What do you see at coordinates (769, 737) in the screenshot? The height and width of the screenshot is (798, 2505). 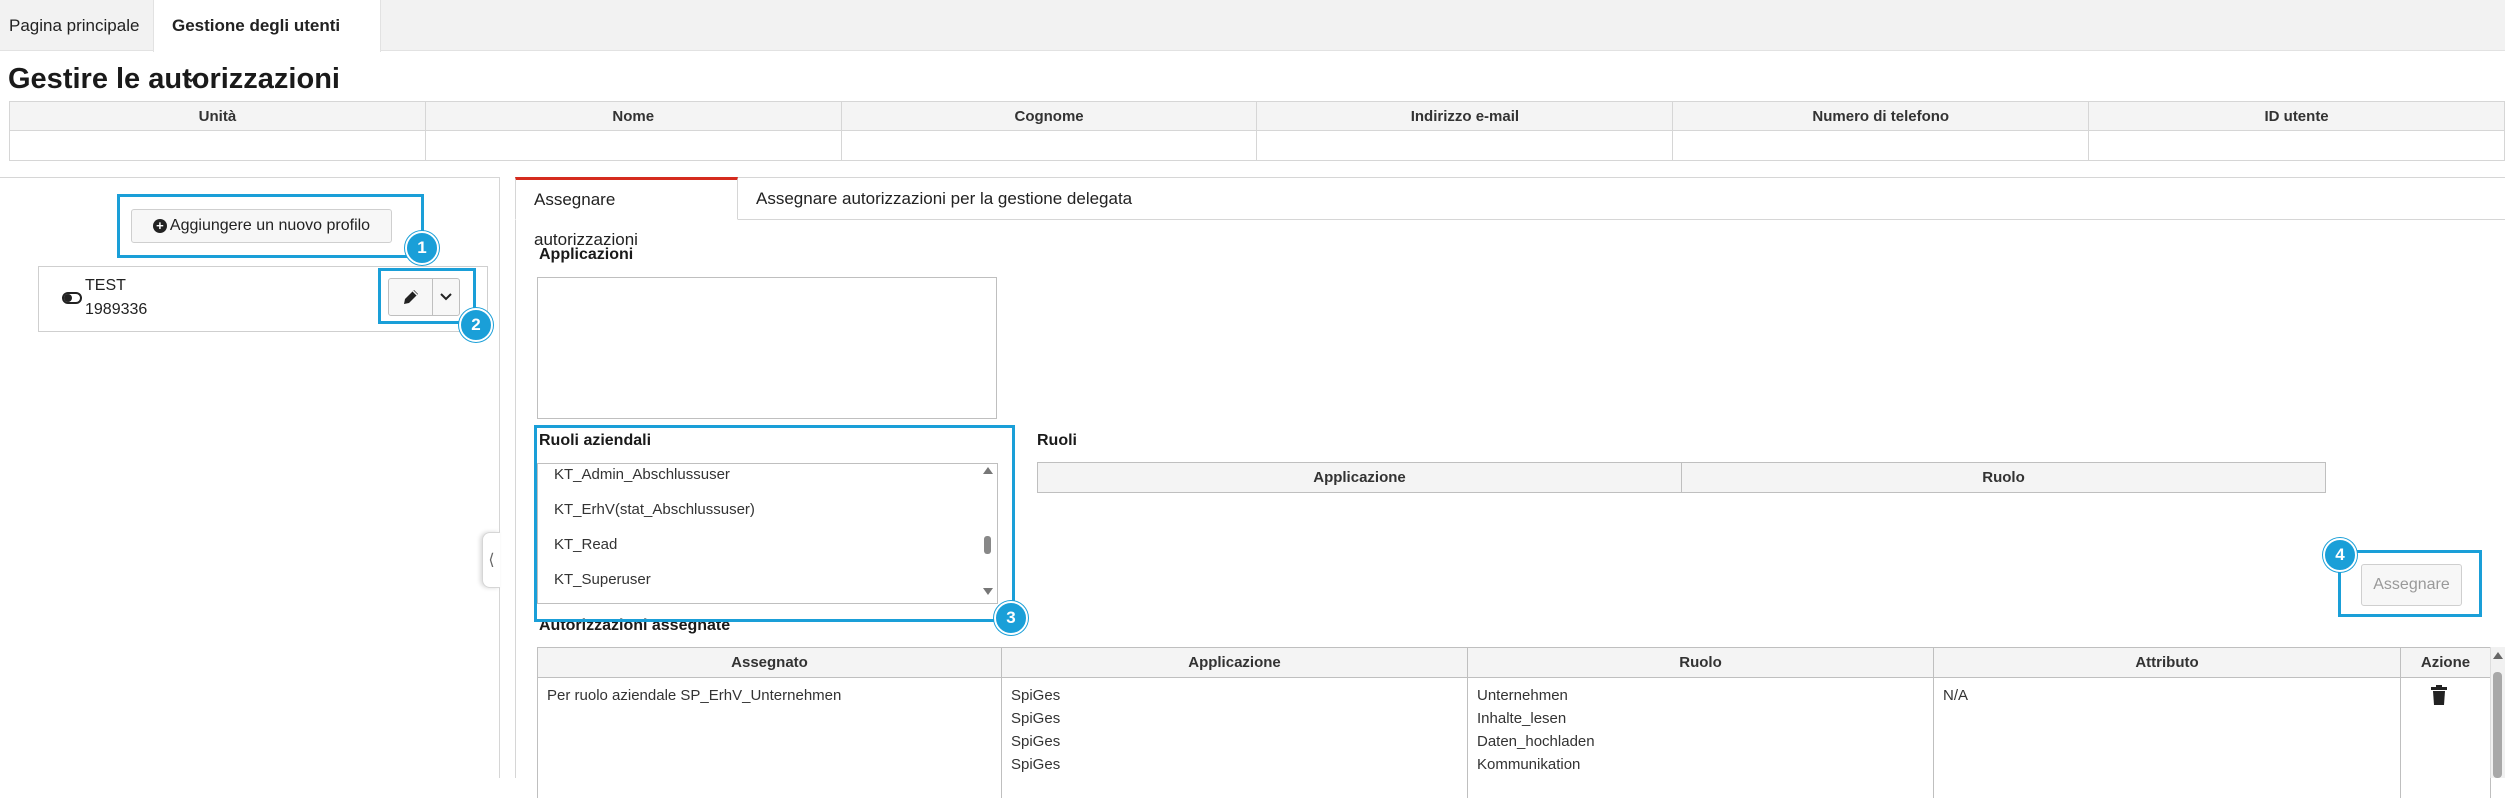 I see `assigned-cell: Per ruolo aziendale SP_ErhV_Unternehmen` at bounding box center [769, 737].